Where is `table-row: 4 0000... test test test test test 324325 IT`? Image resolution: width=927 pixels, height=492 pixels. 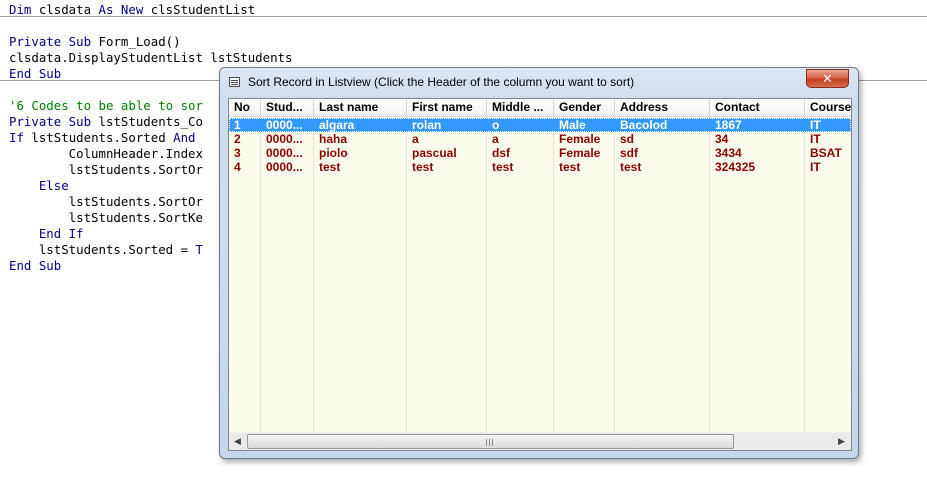 table-row: 4 0000... test test test test test 324325 IT is located at coordinates (540, 167).